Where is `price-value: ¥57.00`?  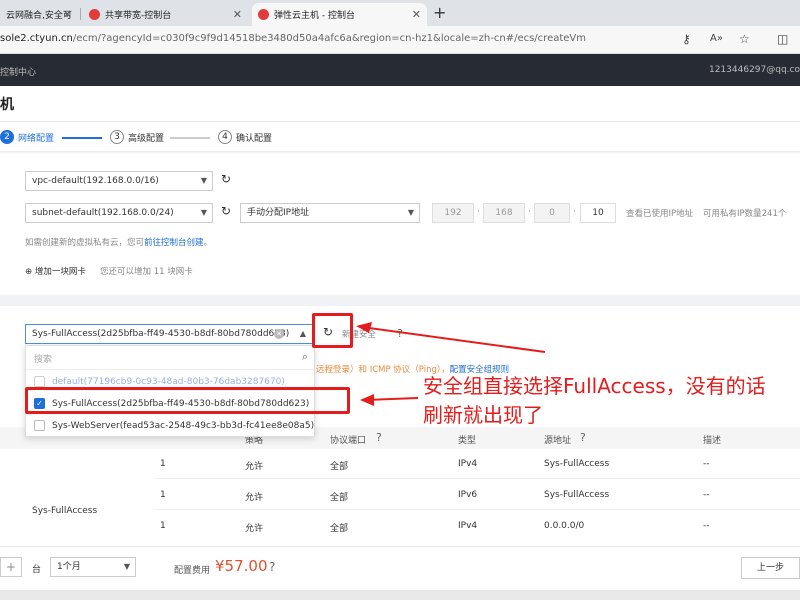 price-value: ¥57.00 is located at coordinates (241, 566).